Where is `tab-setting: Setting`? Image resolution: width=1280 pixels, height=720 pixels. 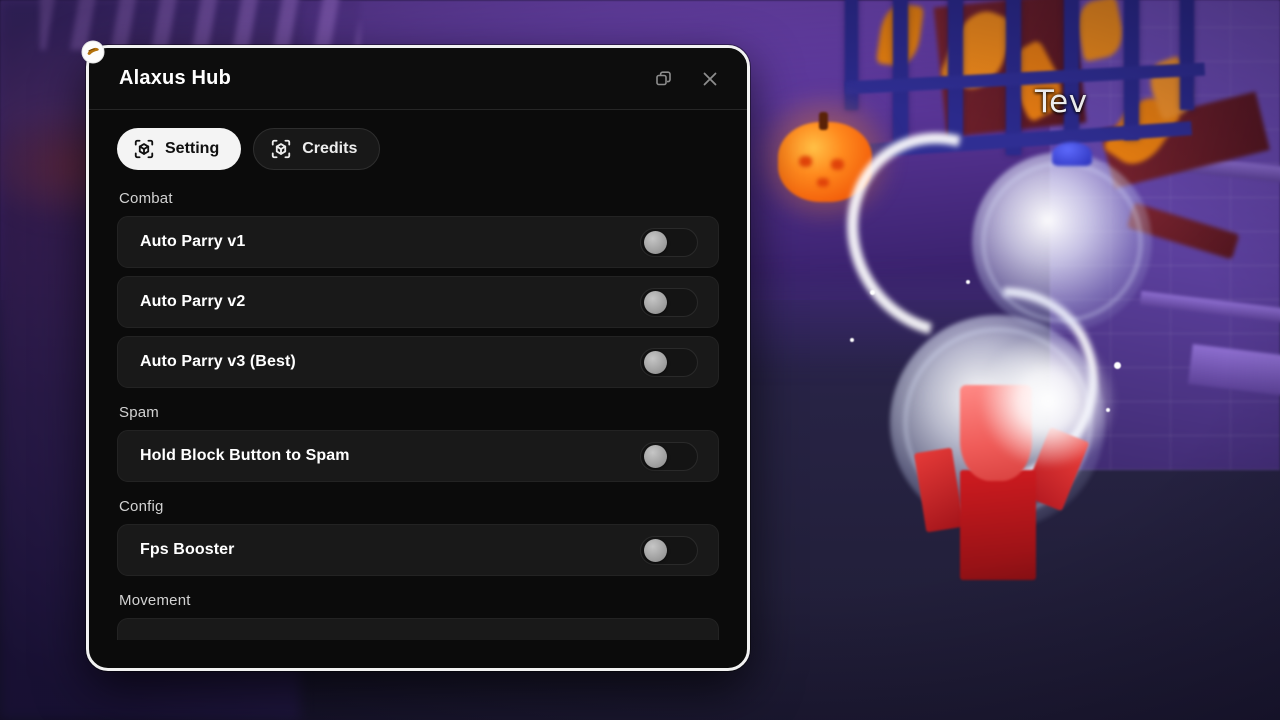
tab-setting: Setting is located at coordinates (179, 149).